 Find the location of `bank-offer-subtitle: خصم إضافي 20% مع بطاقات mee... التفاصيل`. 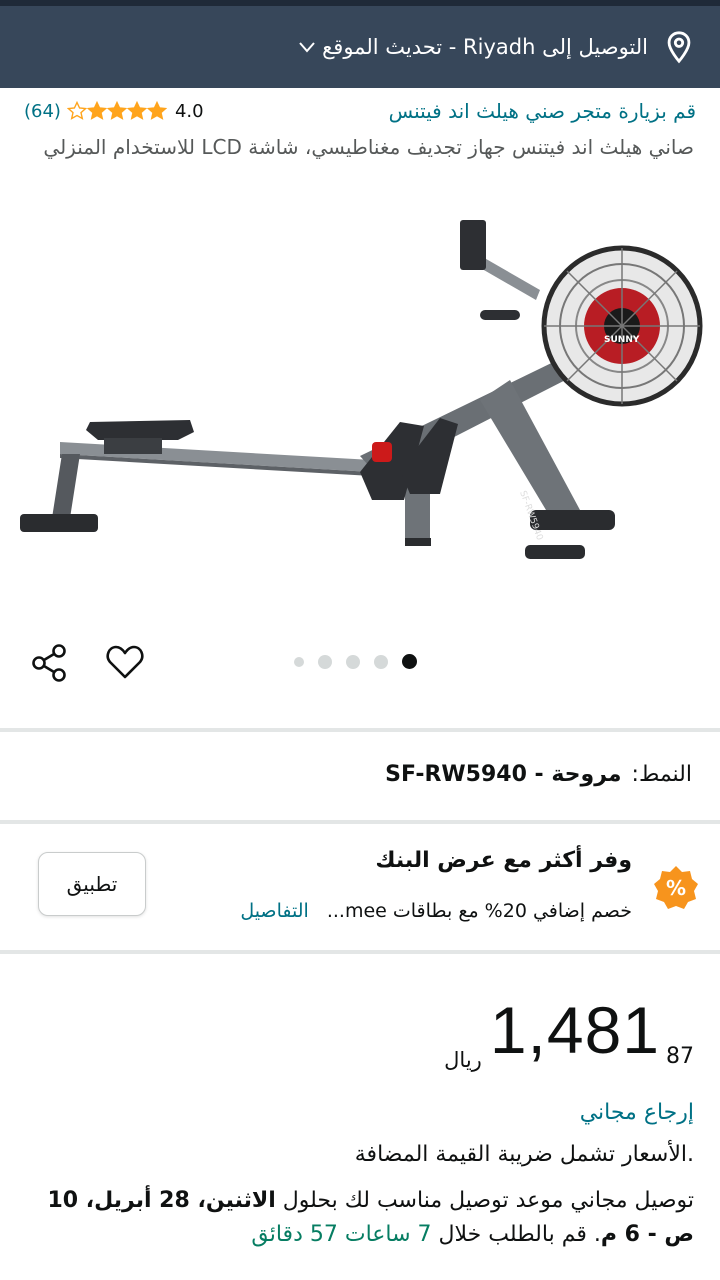

bank-offer-subtitle: خصم إضافي 20% مع بطاقات mee... التفاصيل is located at coordinates (436, 911).